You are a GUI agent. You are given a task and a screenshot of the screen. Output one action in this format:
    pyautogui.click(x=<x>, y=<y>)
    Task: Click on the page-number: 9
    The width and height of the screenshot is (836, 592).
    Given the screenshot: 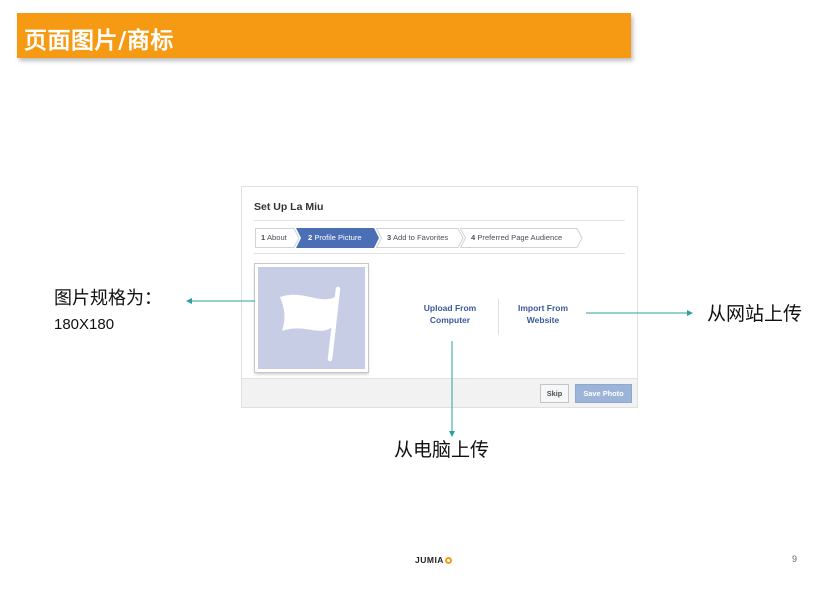 What is the action you would take?
    pyautogui.click(x=794, y=559)
    